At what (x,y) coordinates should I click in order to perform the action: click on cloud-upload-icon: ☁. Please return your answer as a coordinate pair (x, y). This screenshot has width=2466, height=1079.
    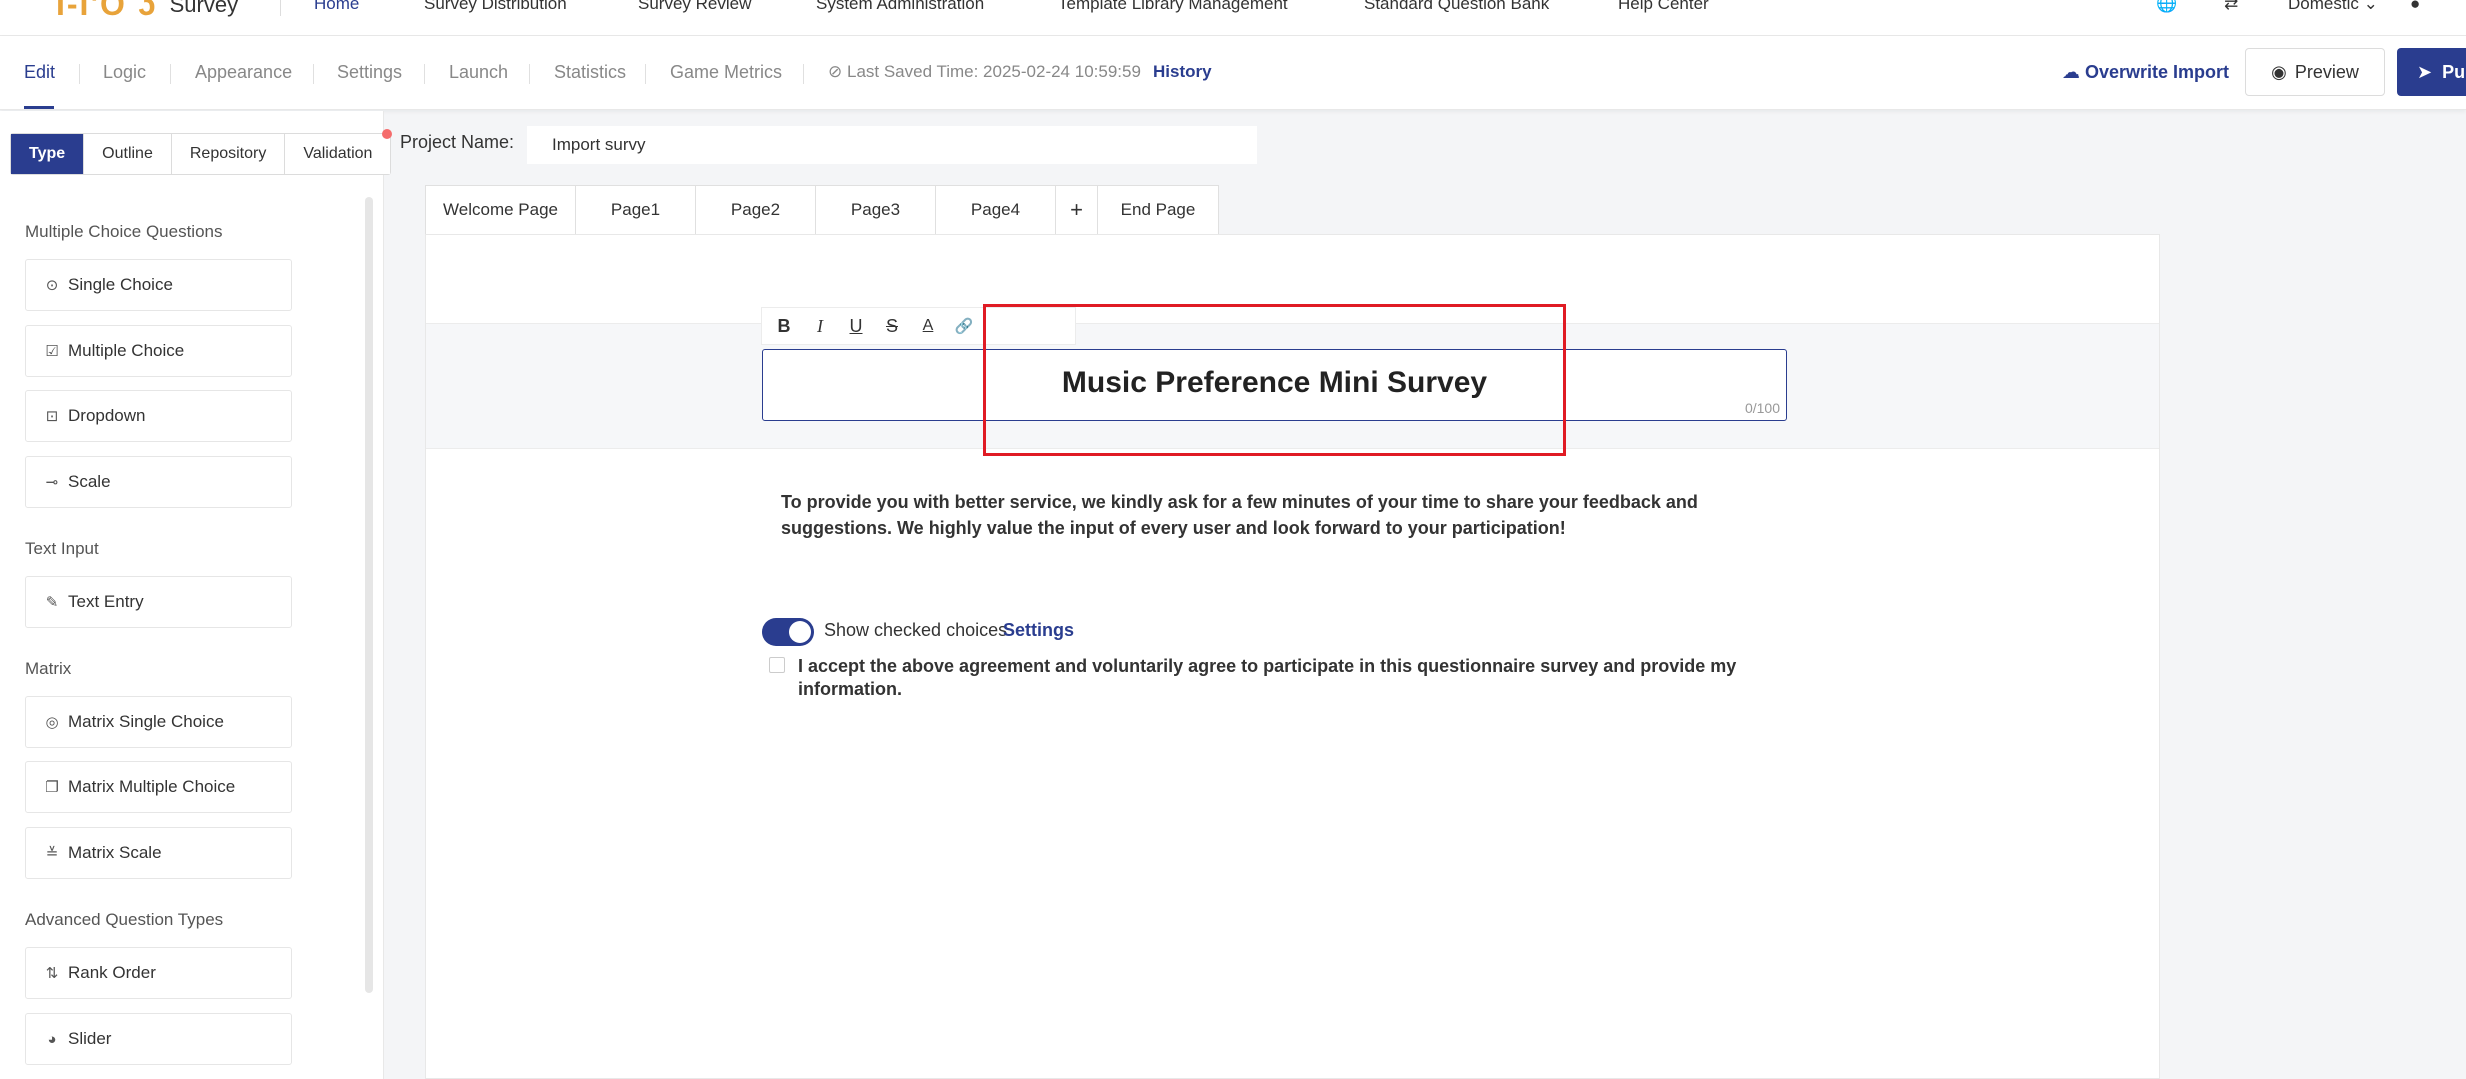
    Looking at the image, I should click on (2071, 72).